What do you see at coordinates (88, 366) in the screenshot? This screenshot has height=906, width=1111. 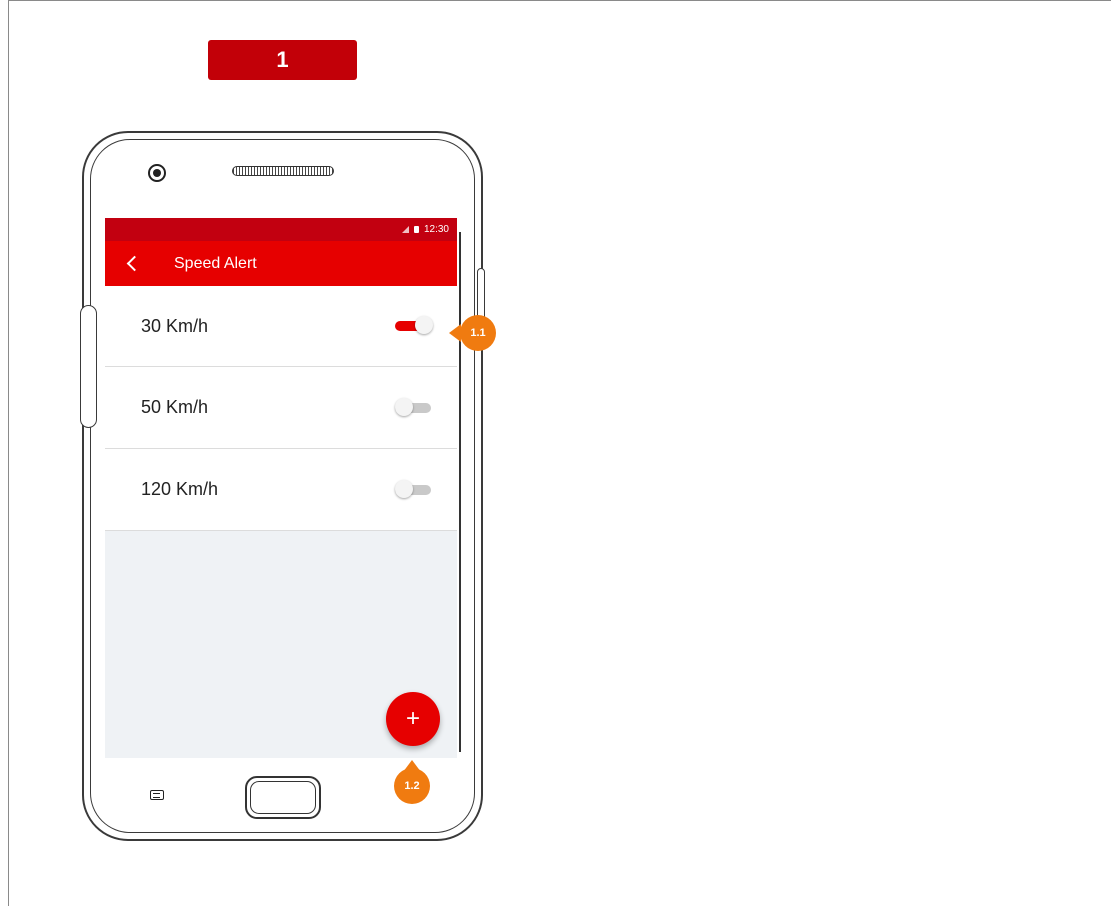 I see `phone-volume-button` at bounding box center [88, 366].